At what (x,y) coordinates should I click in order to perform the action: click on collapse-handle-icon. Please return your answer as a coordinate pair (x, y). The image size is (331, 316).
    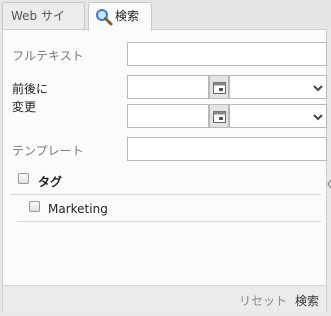
    Looking at the image, I should click on (329, 184).